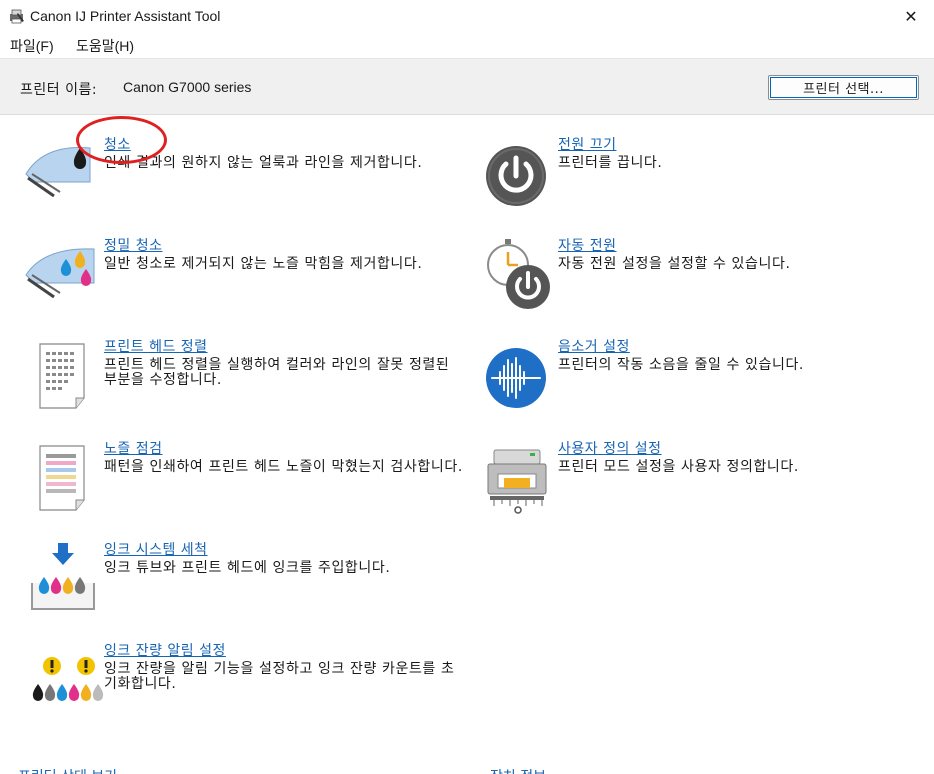  What do you see at coordinates (517, 481) in the screenshot?
I see `custom-settings-icon` at bounding box center [517, 481].